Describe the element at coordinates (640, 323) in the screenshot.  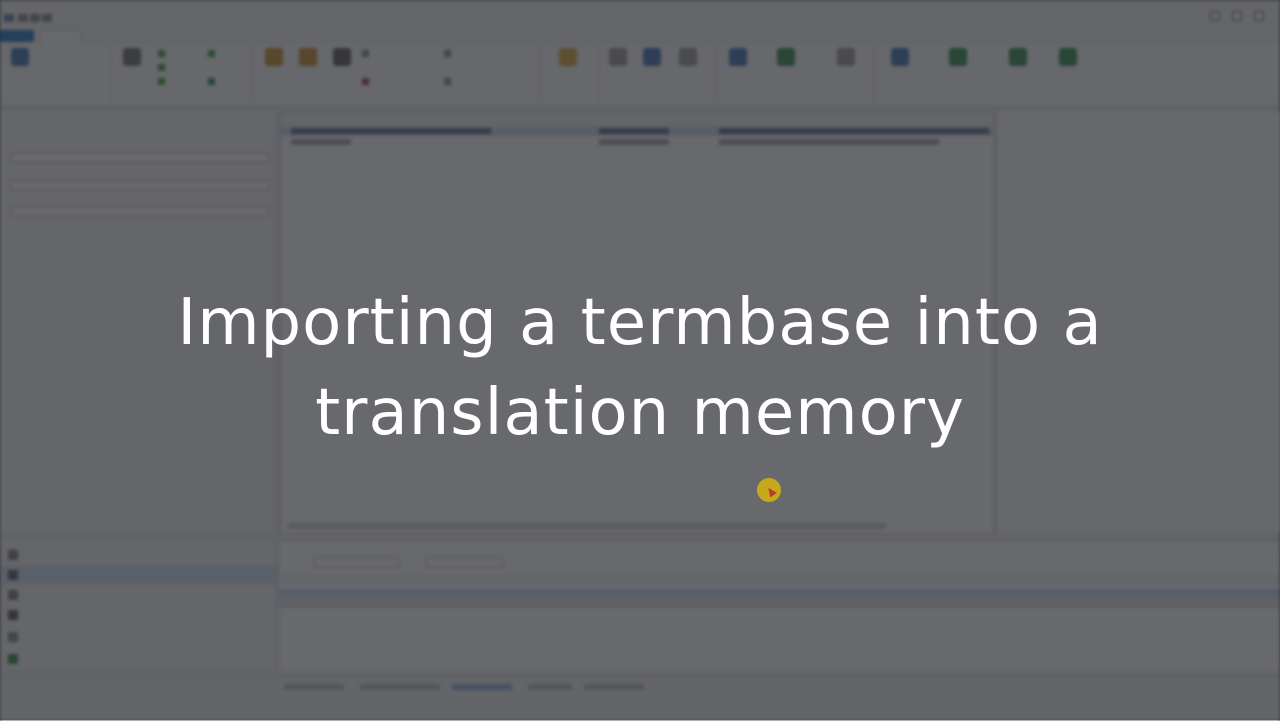
I see `caption-line-1: Importing a termbase into a` at that location.